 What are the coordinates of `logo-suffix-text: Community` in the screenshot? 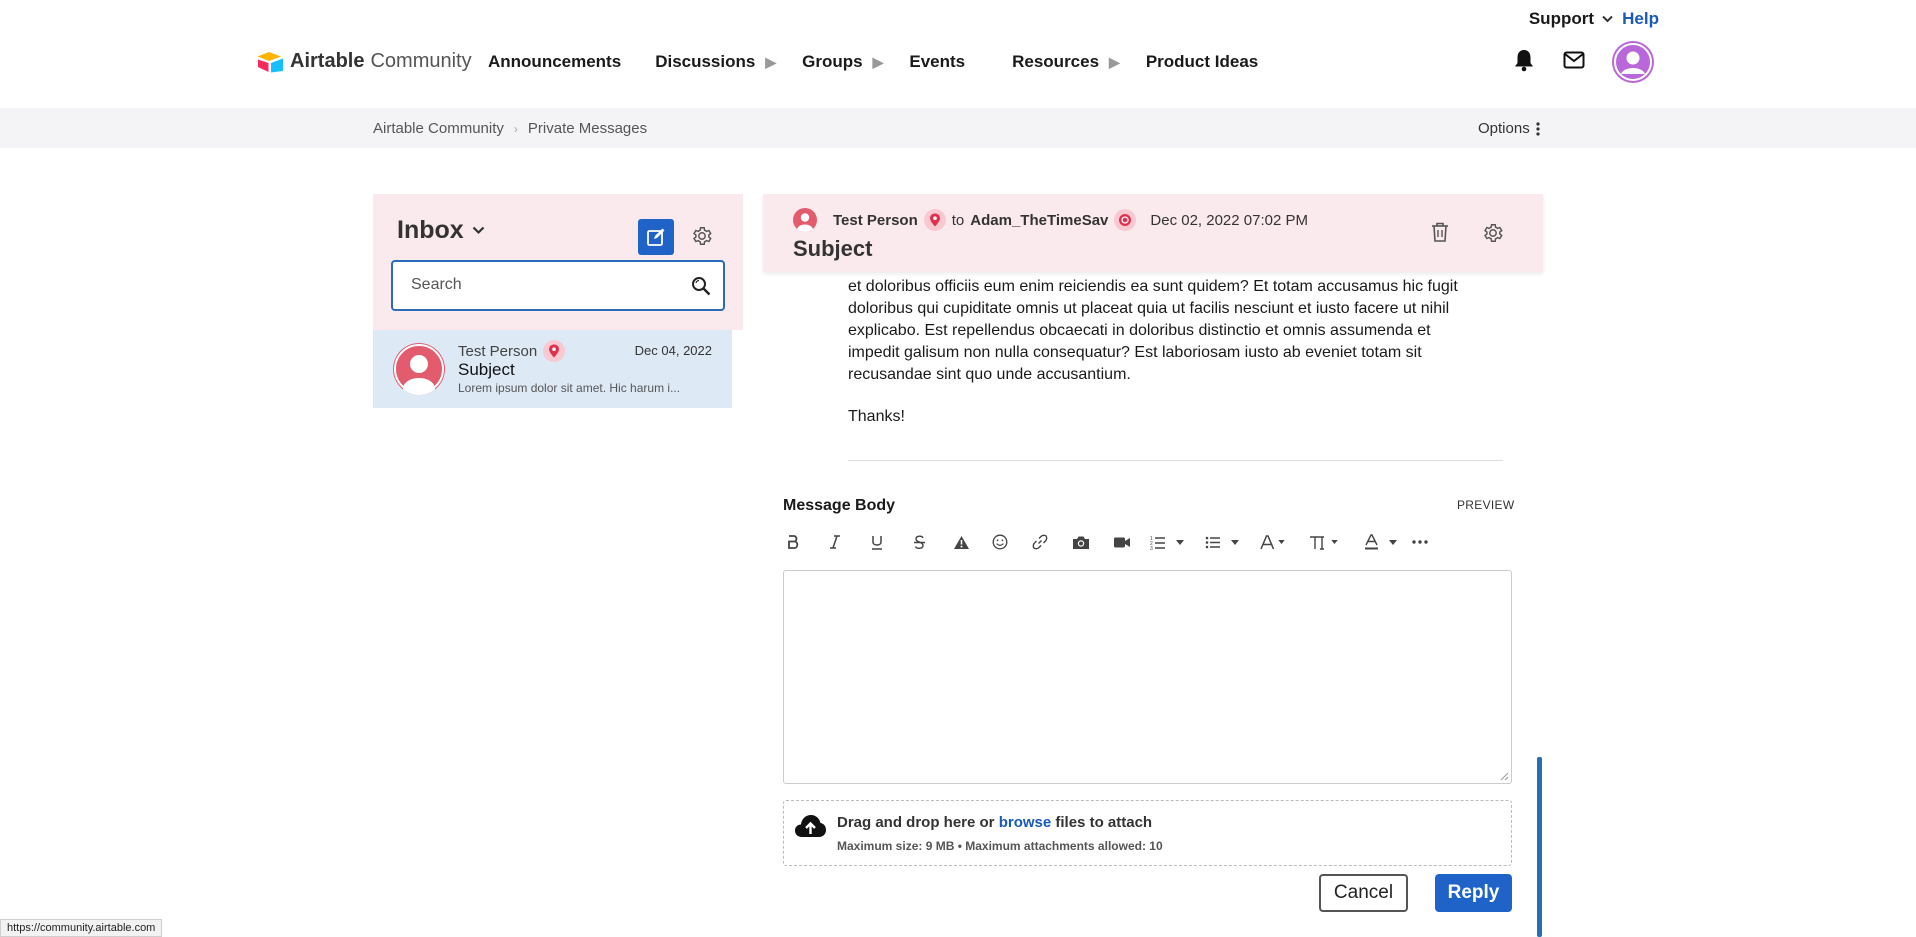 It's located at (421, 61).